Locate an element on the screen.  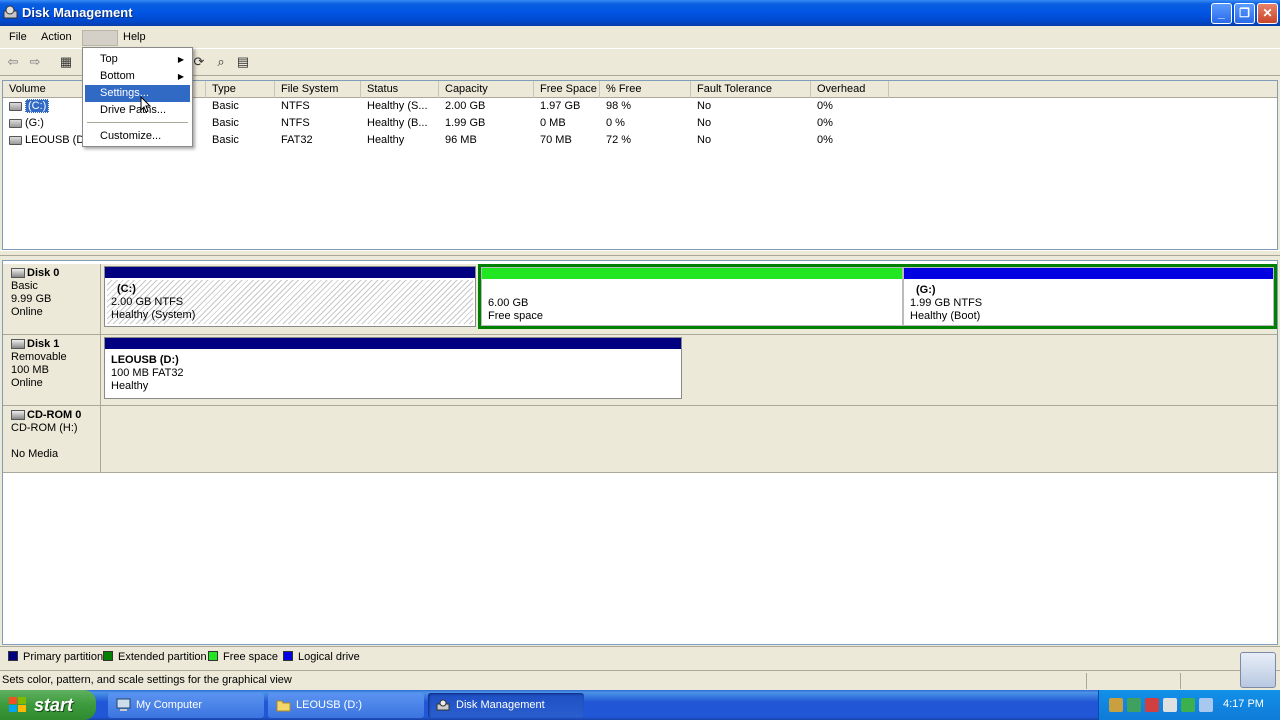
free-cell: 70 MB is located at coordinates (556, 140).